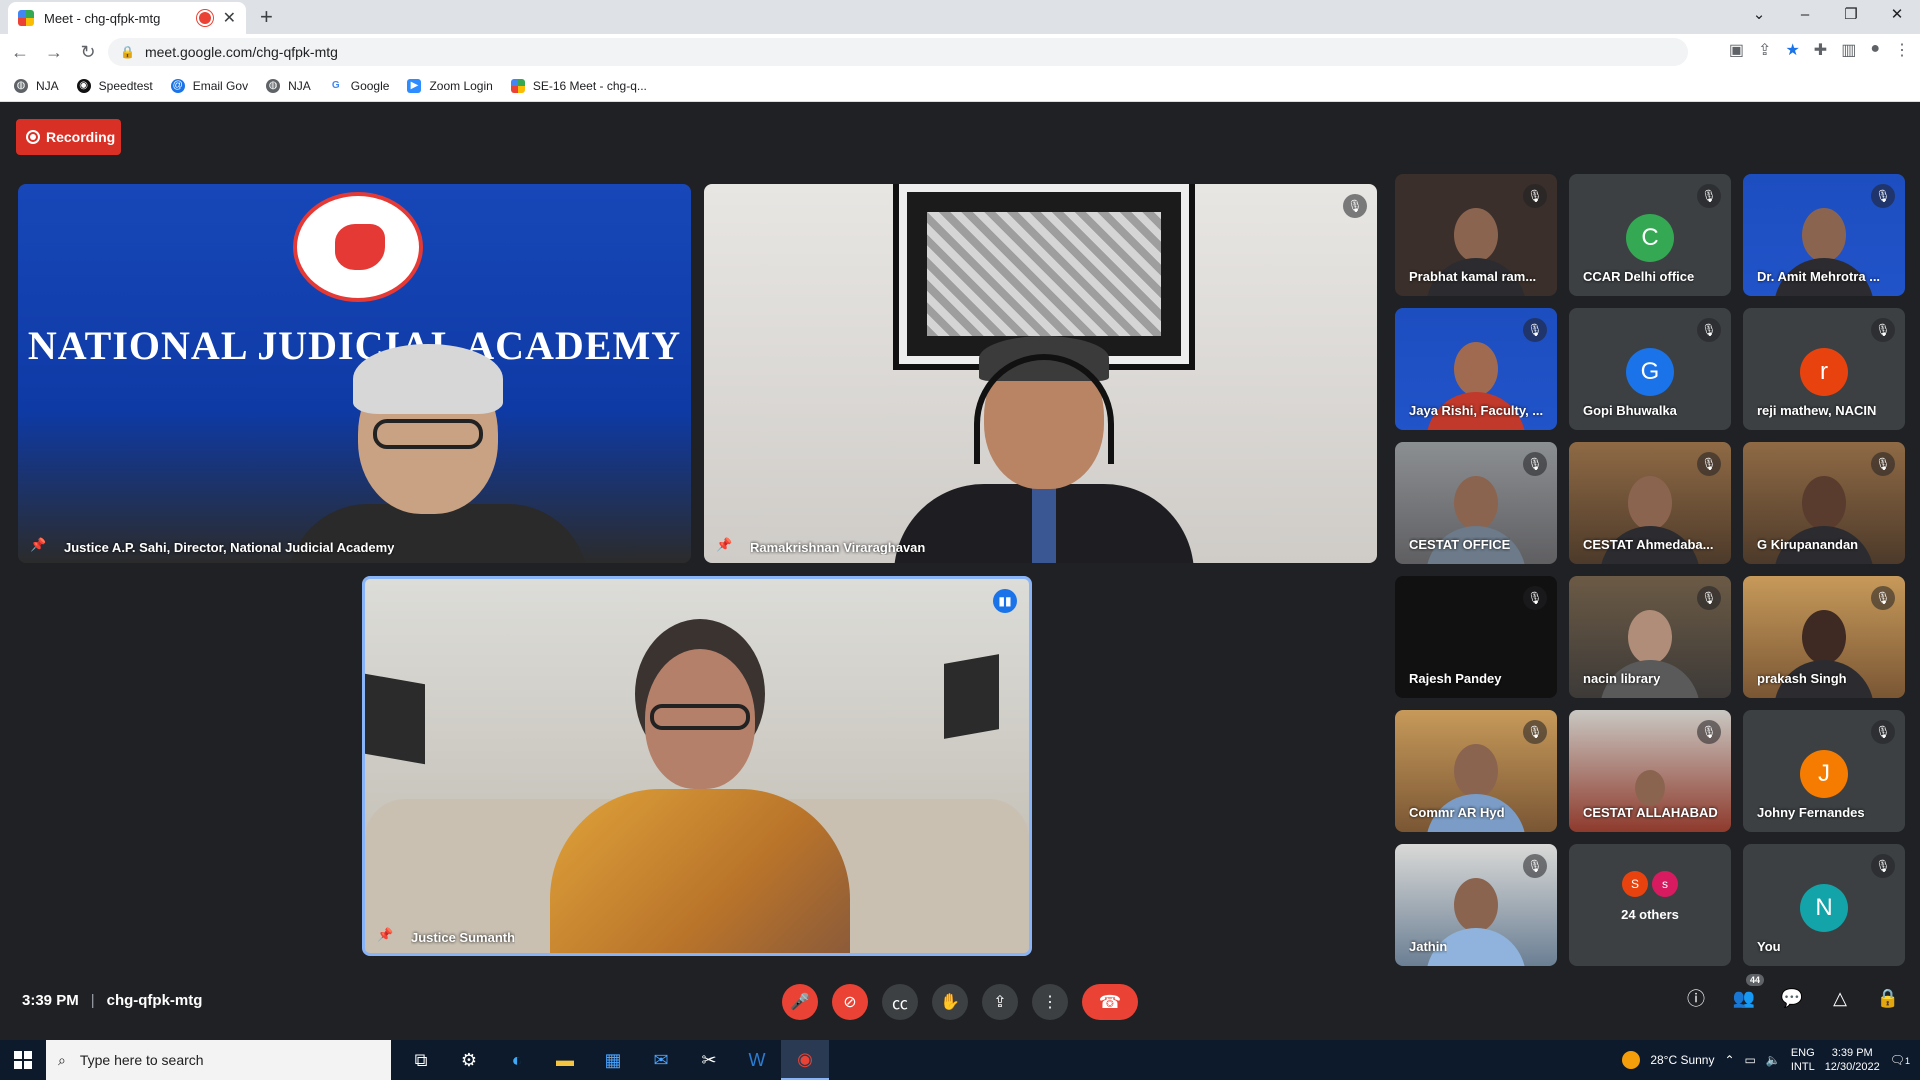  Describe the element at coordinates (1792, 998) in the screenshot. I see `chat-icon: 💬` at that location.